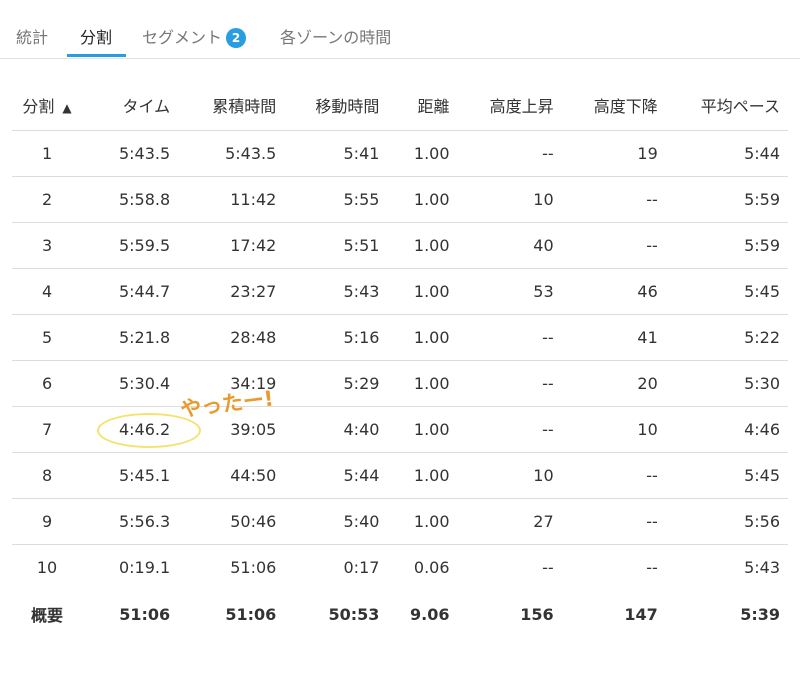 This screenshot has width=800, height=684. I want to click on avg-pace-cell: 5:30, so click(722, 383).